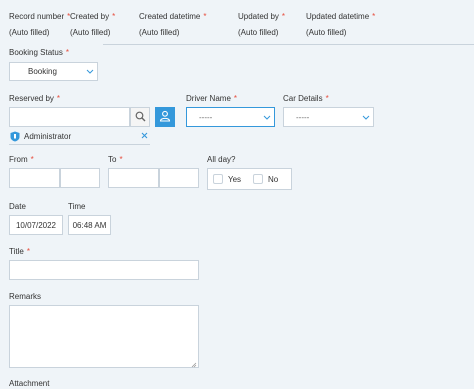 The image size is (474, 389). I want to click on booking-status-dropdown: Booking, so click(53, 71).